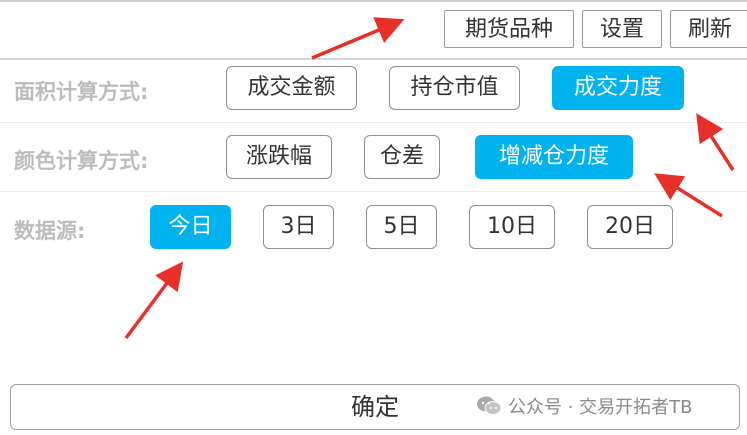  Describe the element at coordinates (81, 161) in the screenshot. I see `color-calc-label: 颜色计算方式:` at that location.